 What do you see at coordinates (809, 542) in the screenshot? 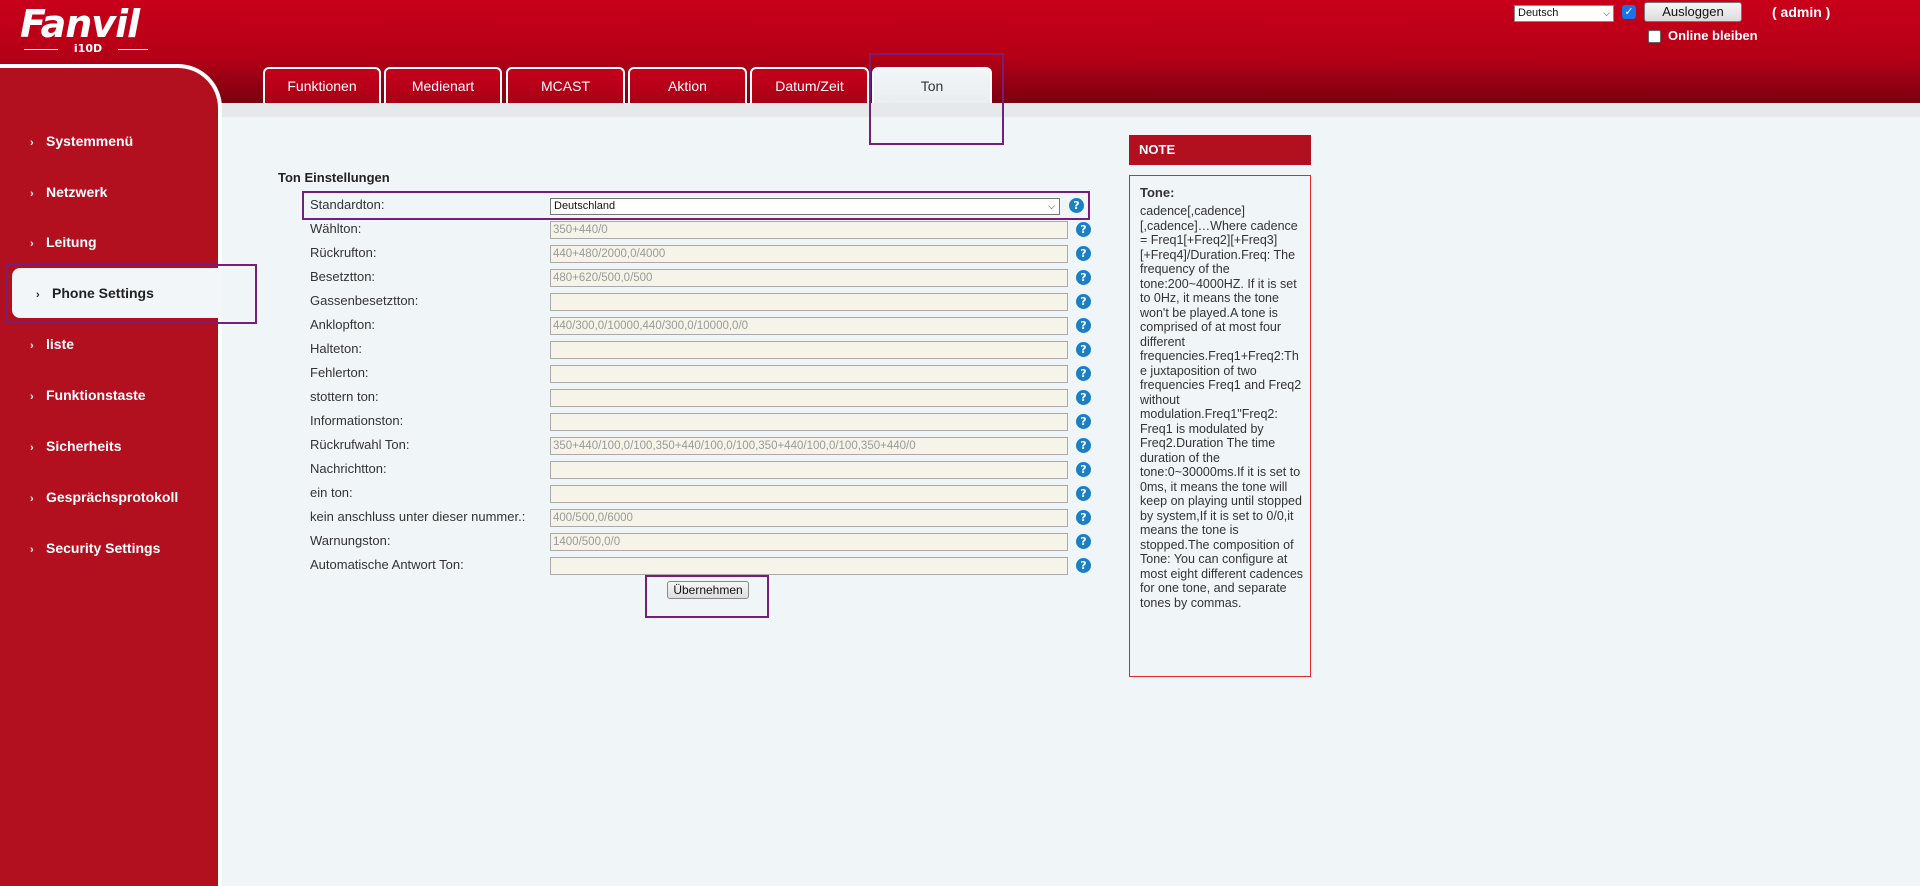
I see `warning-tone-input: 1400/500,0/0` at bounding box center [809, 542].